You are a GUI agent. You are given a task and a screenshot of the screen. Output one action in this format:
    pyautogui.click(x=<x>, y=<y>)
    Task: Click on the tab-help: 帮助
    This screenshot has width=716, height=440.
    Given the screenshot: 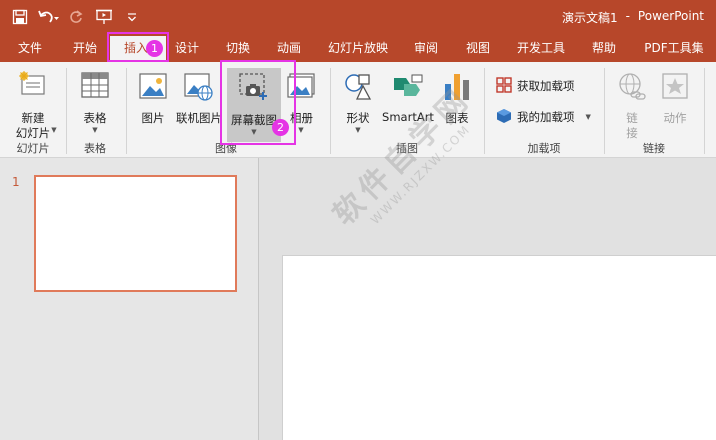 What is the action you would take?
    pyautogui.click(x=604, y=48)
    